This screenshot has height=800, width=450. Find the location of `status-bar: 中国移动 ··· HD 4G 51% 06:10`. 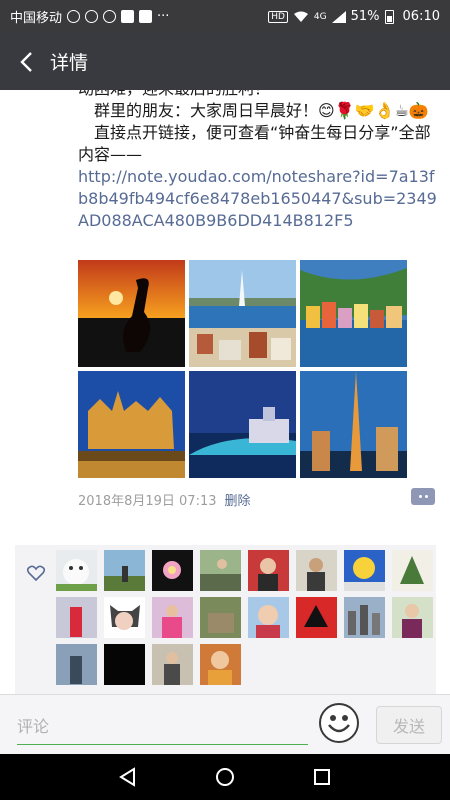

status-bar: 中国移动 ··· HD 4G 51% 06:10 is located at coordinates (225, 16).